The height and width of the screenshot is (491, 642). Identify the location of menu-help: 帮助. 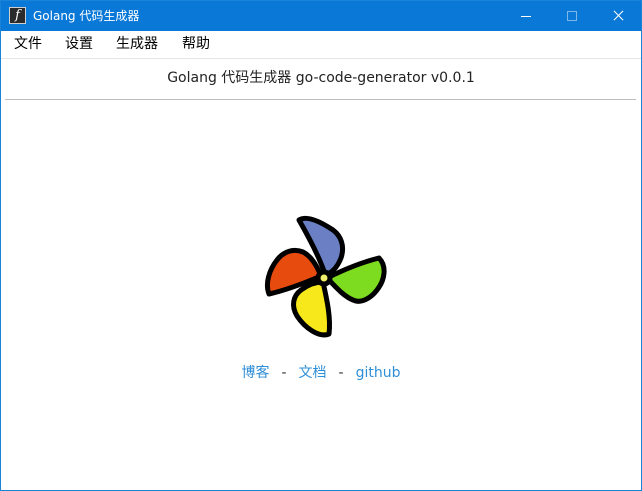
(196, 44).